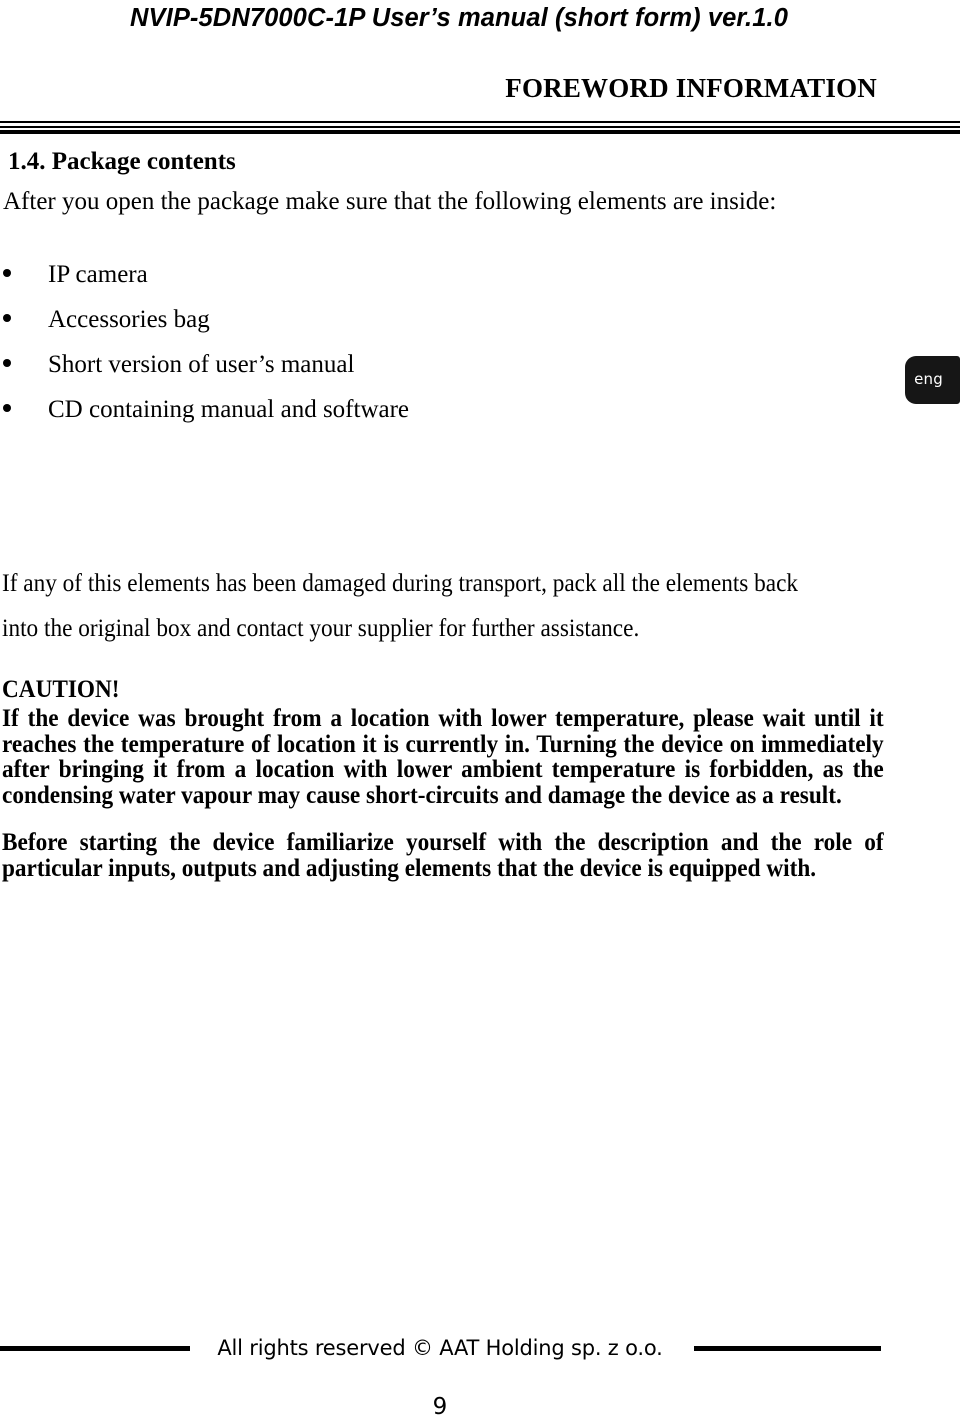 The height and width of the screenshot is (1420, 960). What do you see at coordinates (61, 689) in the screenshot?
I see `caution-heading: CAUTION!` at bounding box center [61, 689].